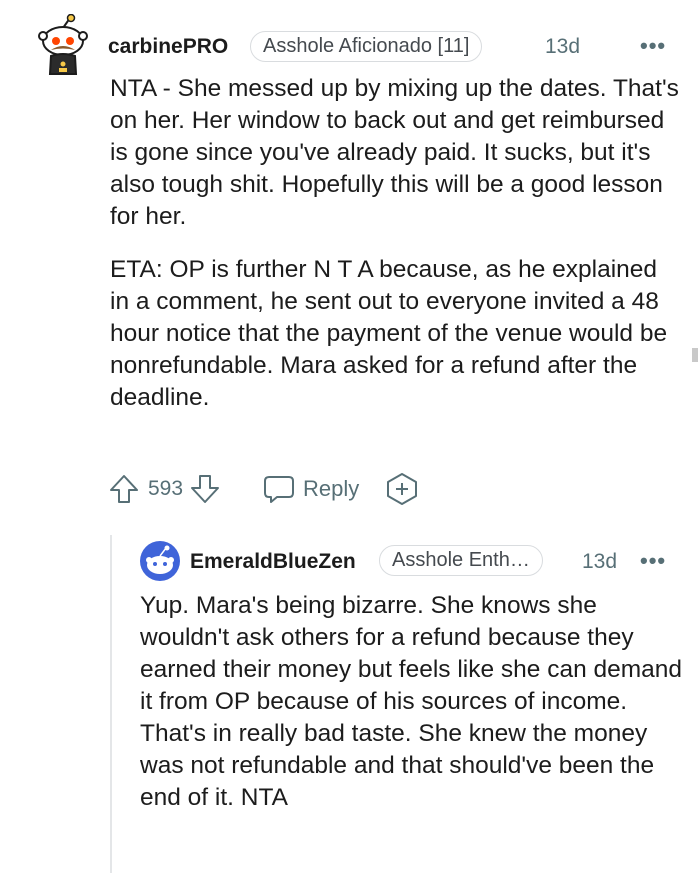 This screenshot has width=700, height=873. I want to click on reply-button: Reply, so click(311, 489).